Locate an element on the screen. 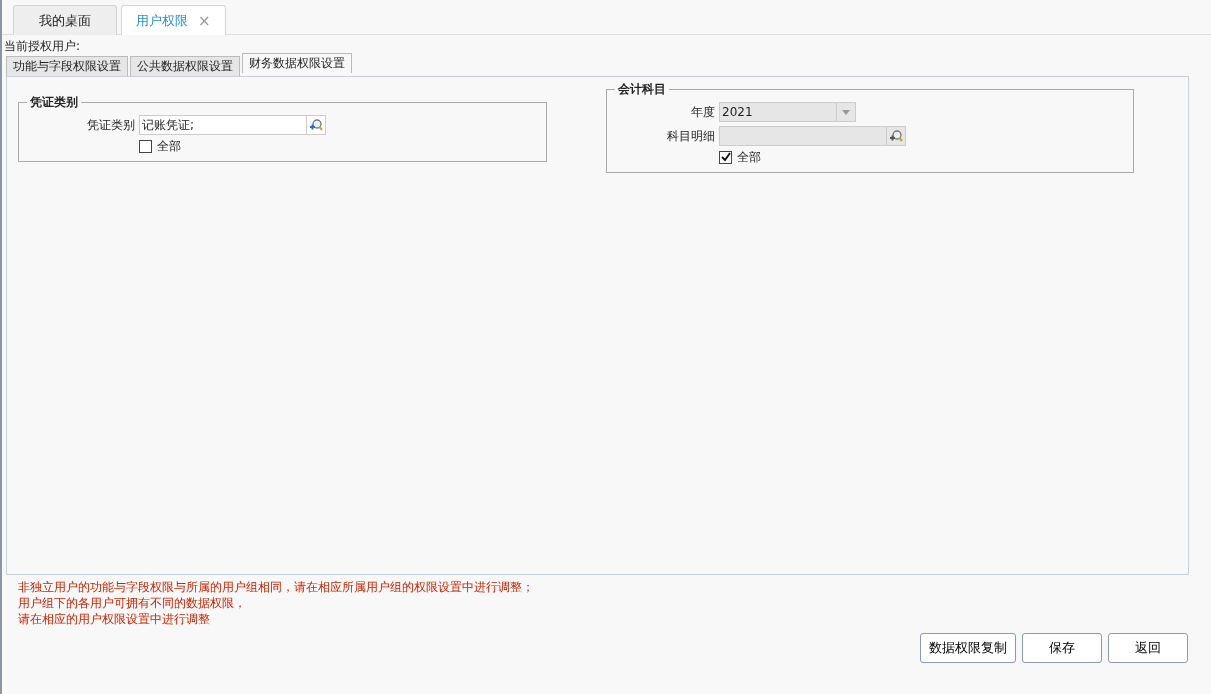 Image resolution: width=1211 pixels, height=694 pixels. group-title: 会计科目 is located at coordinates (642, 89).